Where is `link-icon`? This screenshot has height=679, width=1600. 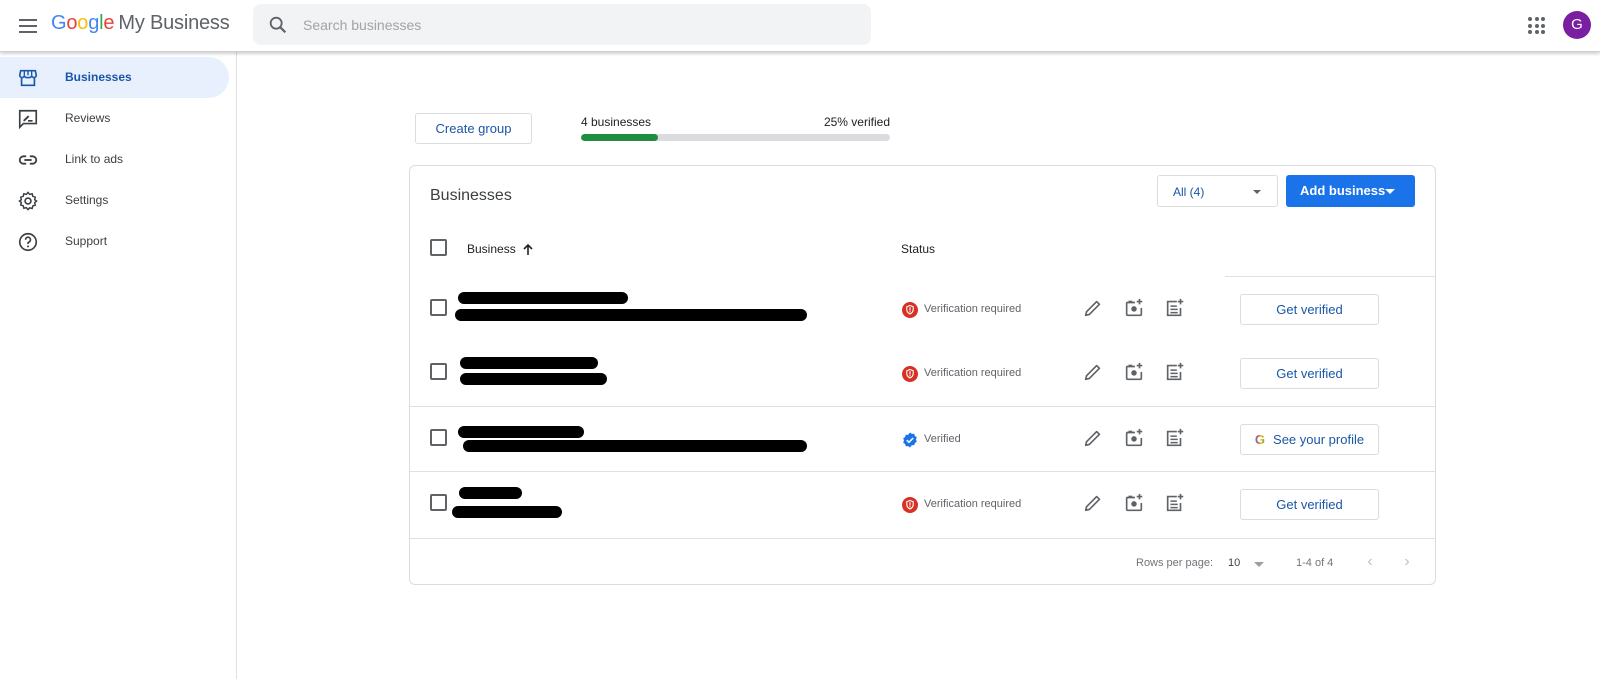
link-icon is located at coordinates (28, 160).